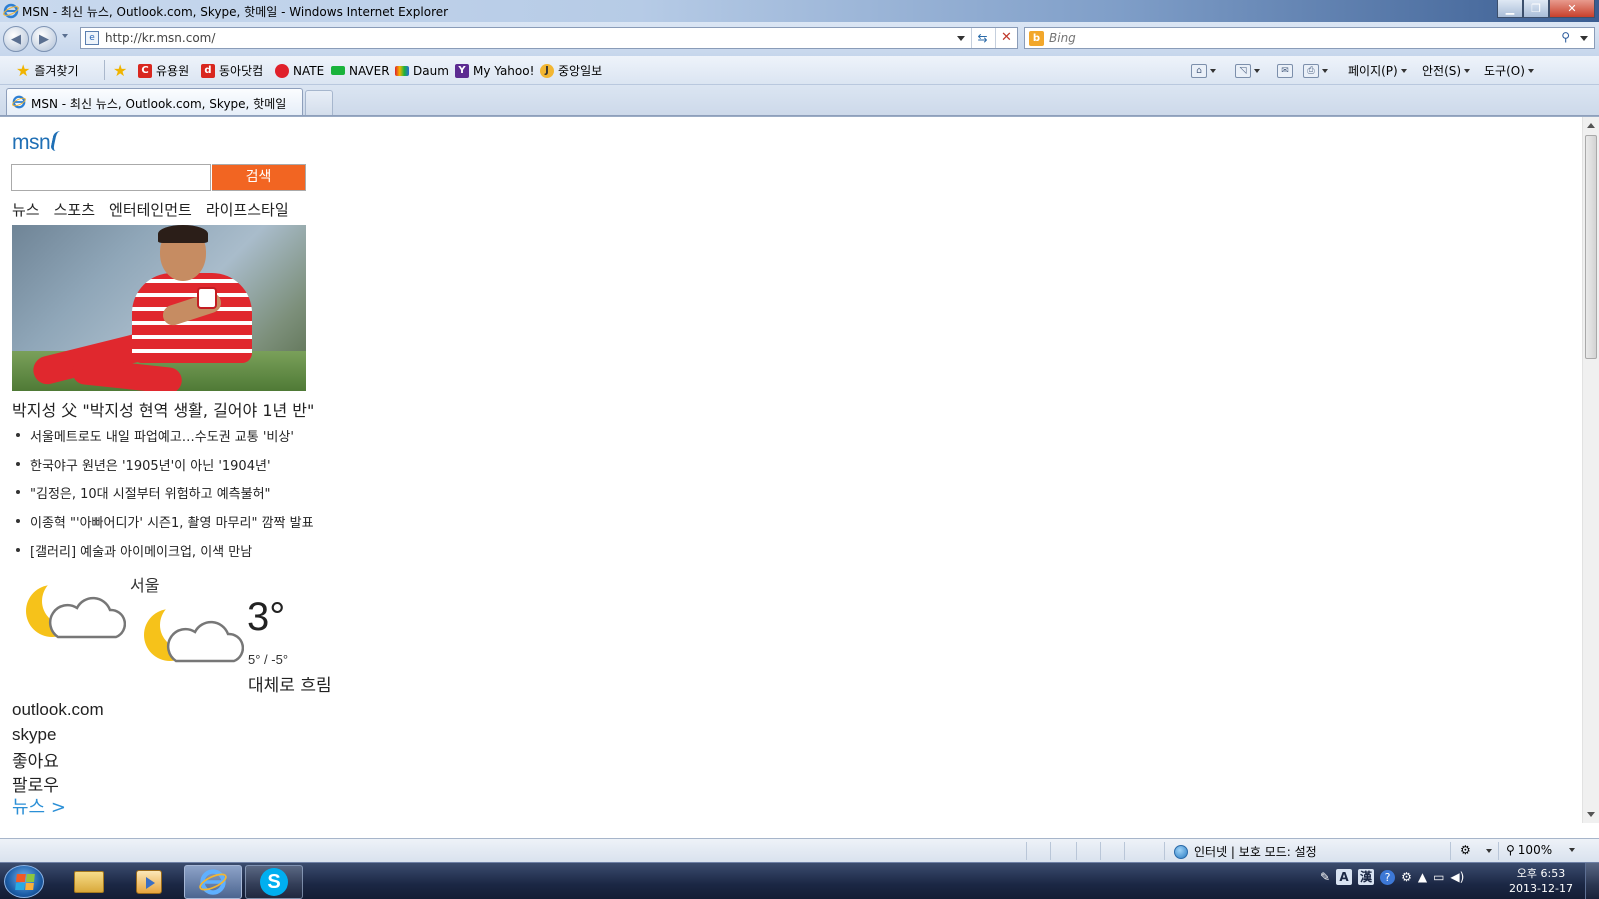 The height and width of the screenshot is (899, 1599). Describe the element at coordinates (160, 38) in the screenshot. I see `address-url: http://kr.msn.com/` at that location.